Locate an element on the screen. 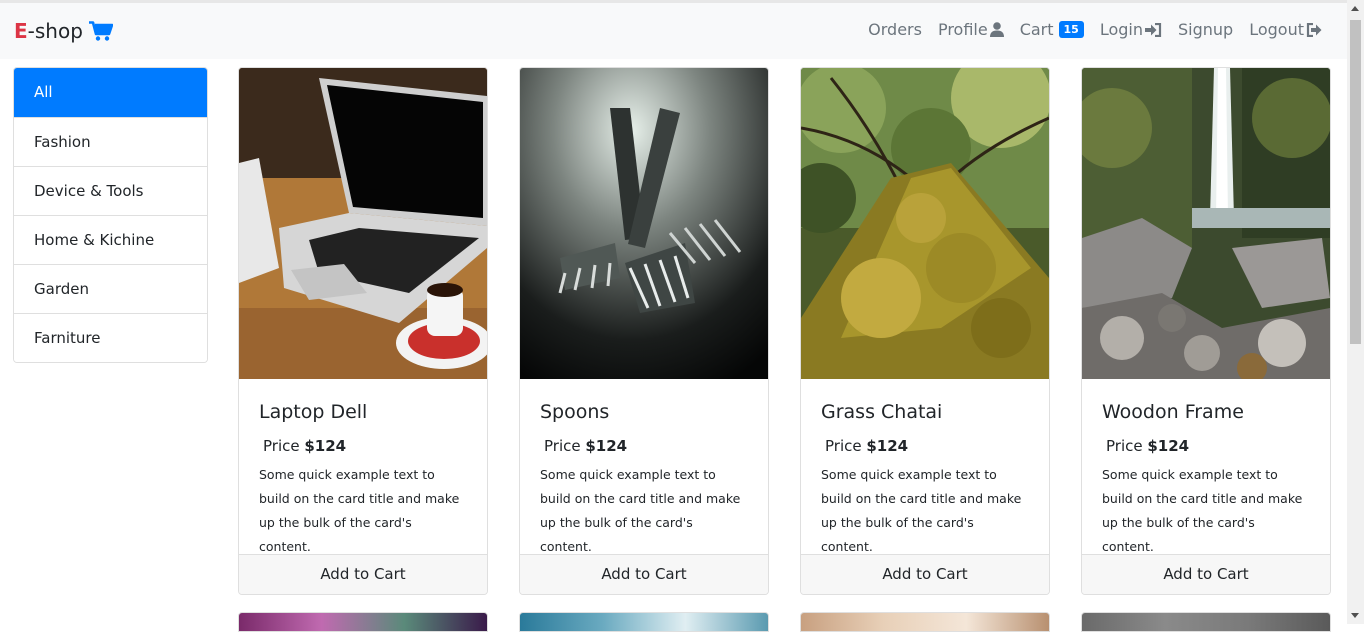 The height and width of the screenshot is (632, 1364). scroll-up-arrow-icon is located at coordinates (1355, 8).